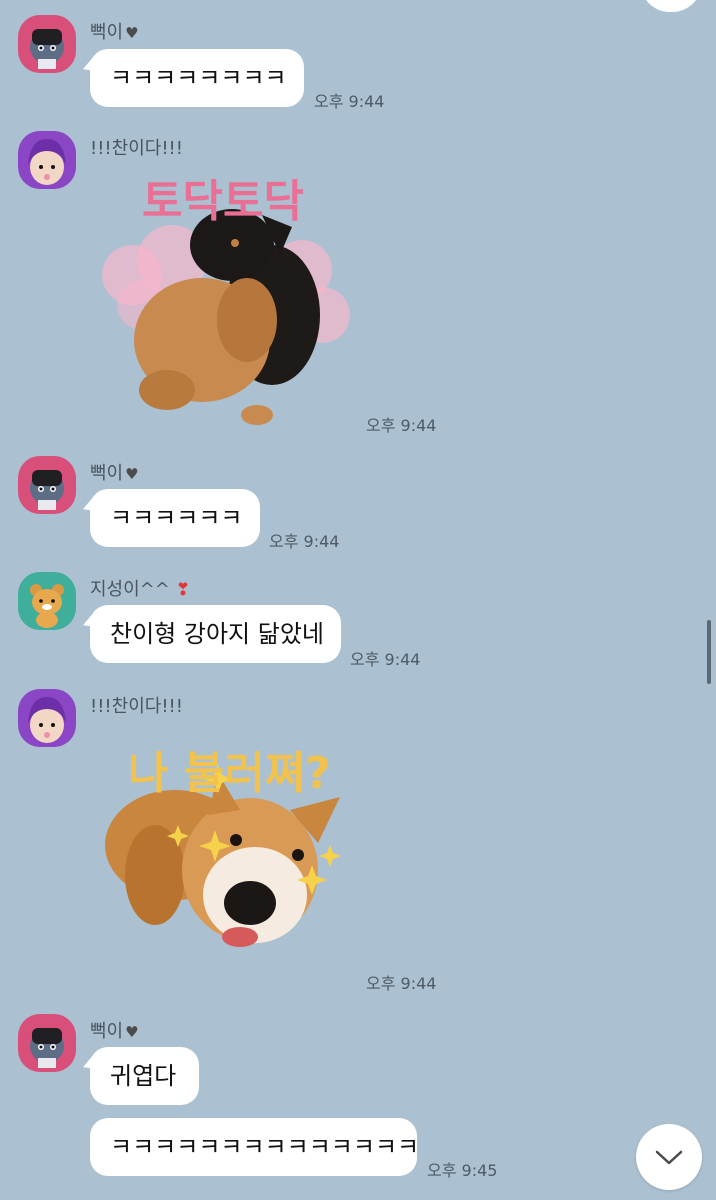 The width and height of the screenshot is (716, 1200). Describe the element at coordinates (183, 590) in the screenshot. I see `red-heart-icon: ❣` at that location.